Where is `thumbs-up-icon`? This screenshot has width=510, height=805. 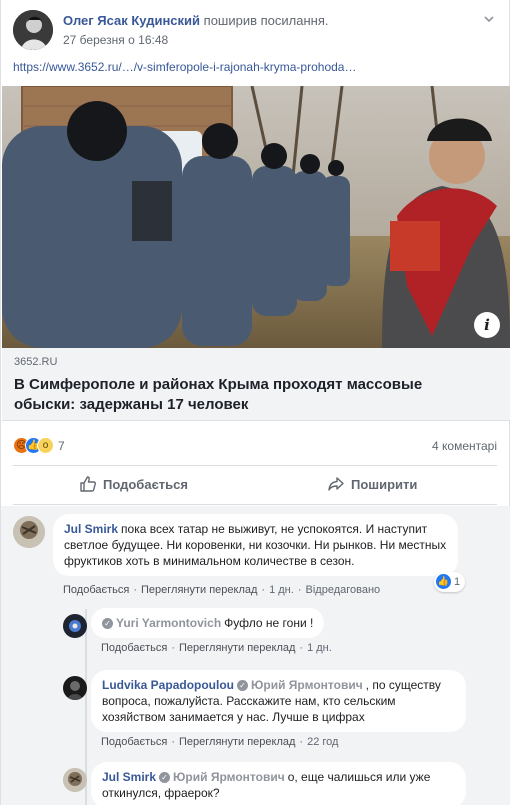
thumbs-up-icon is located at coordinates (88, 483).